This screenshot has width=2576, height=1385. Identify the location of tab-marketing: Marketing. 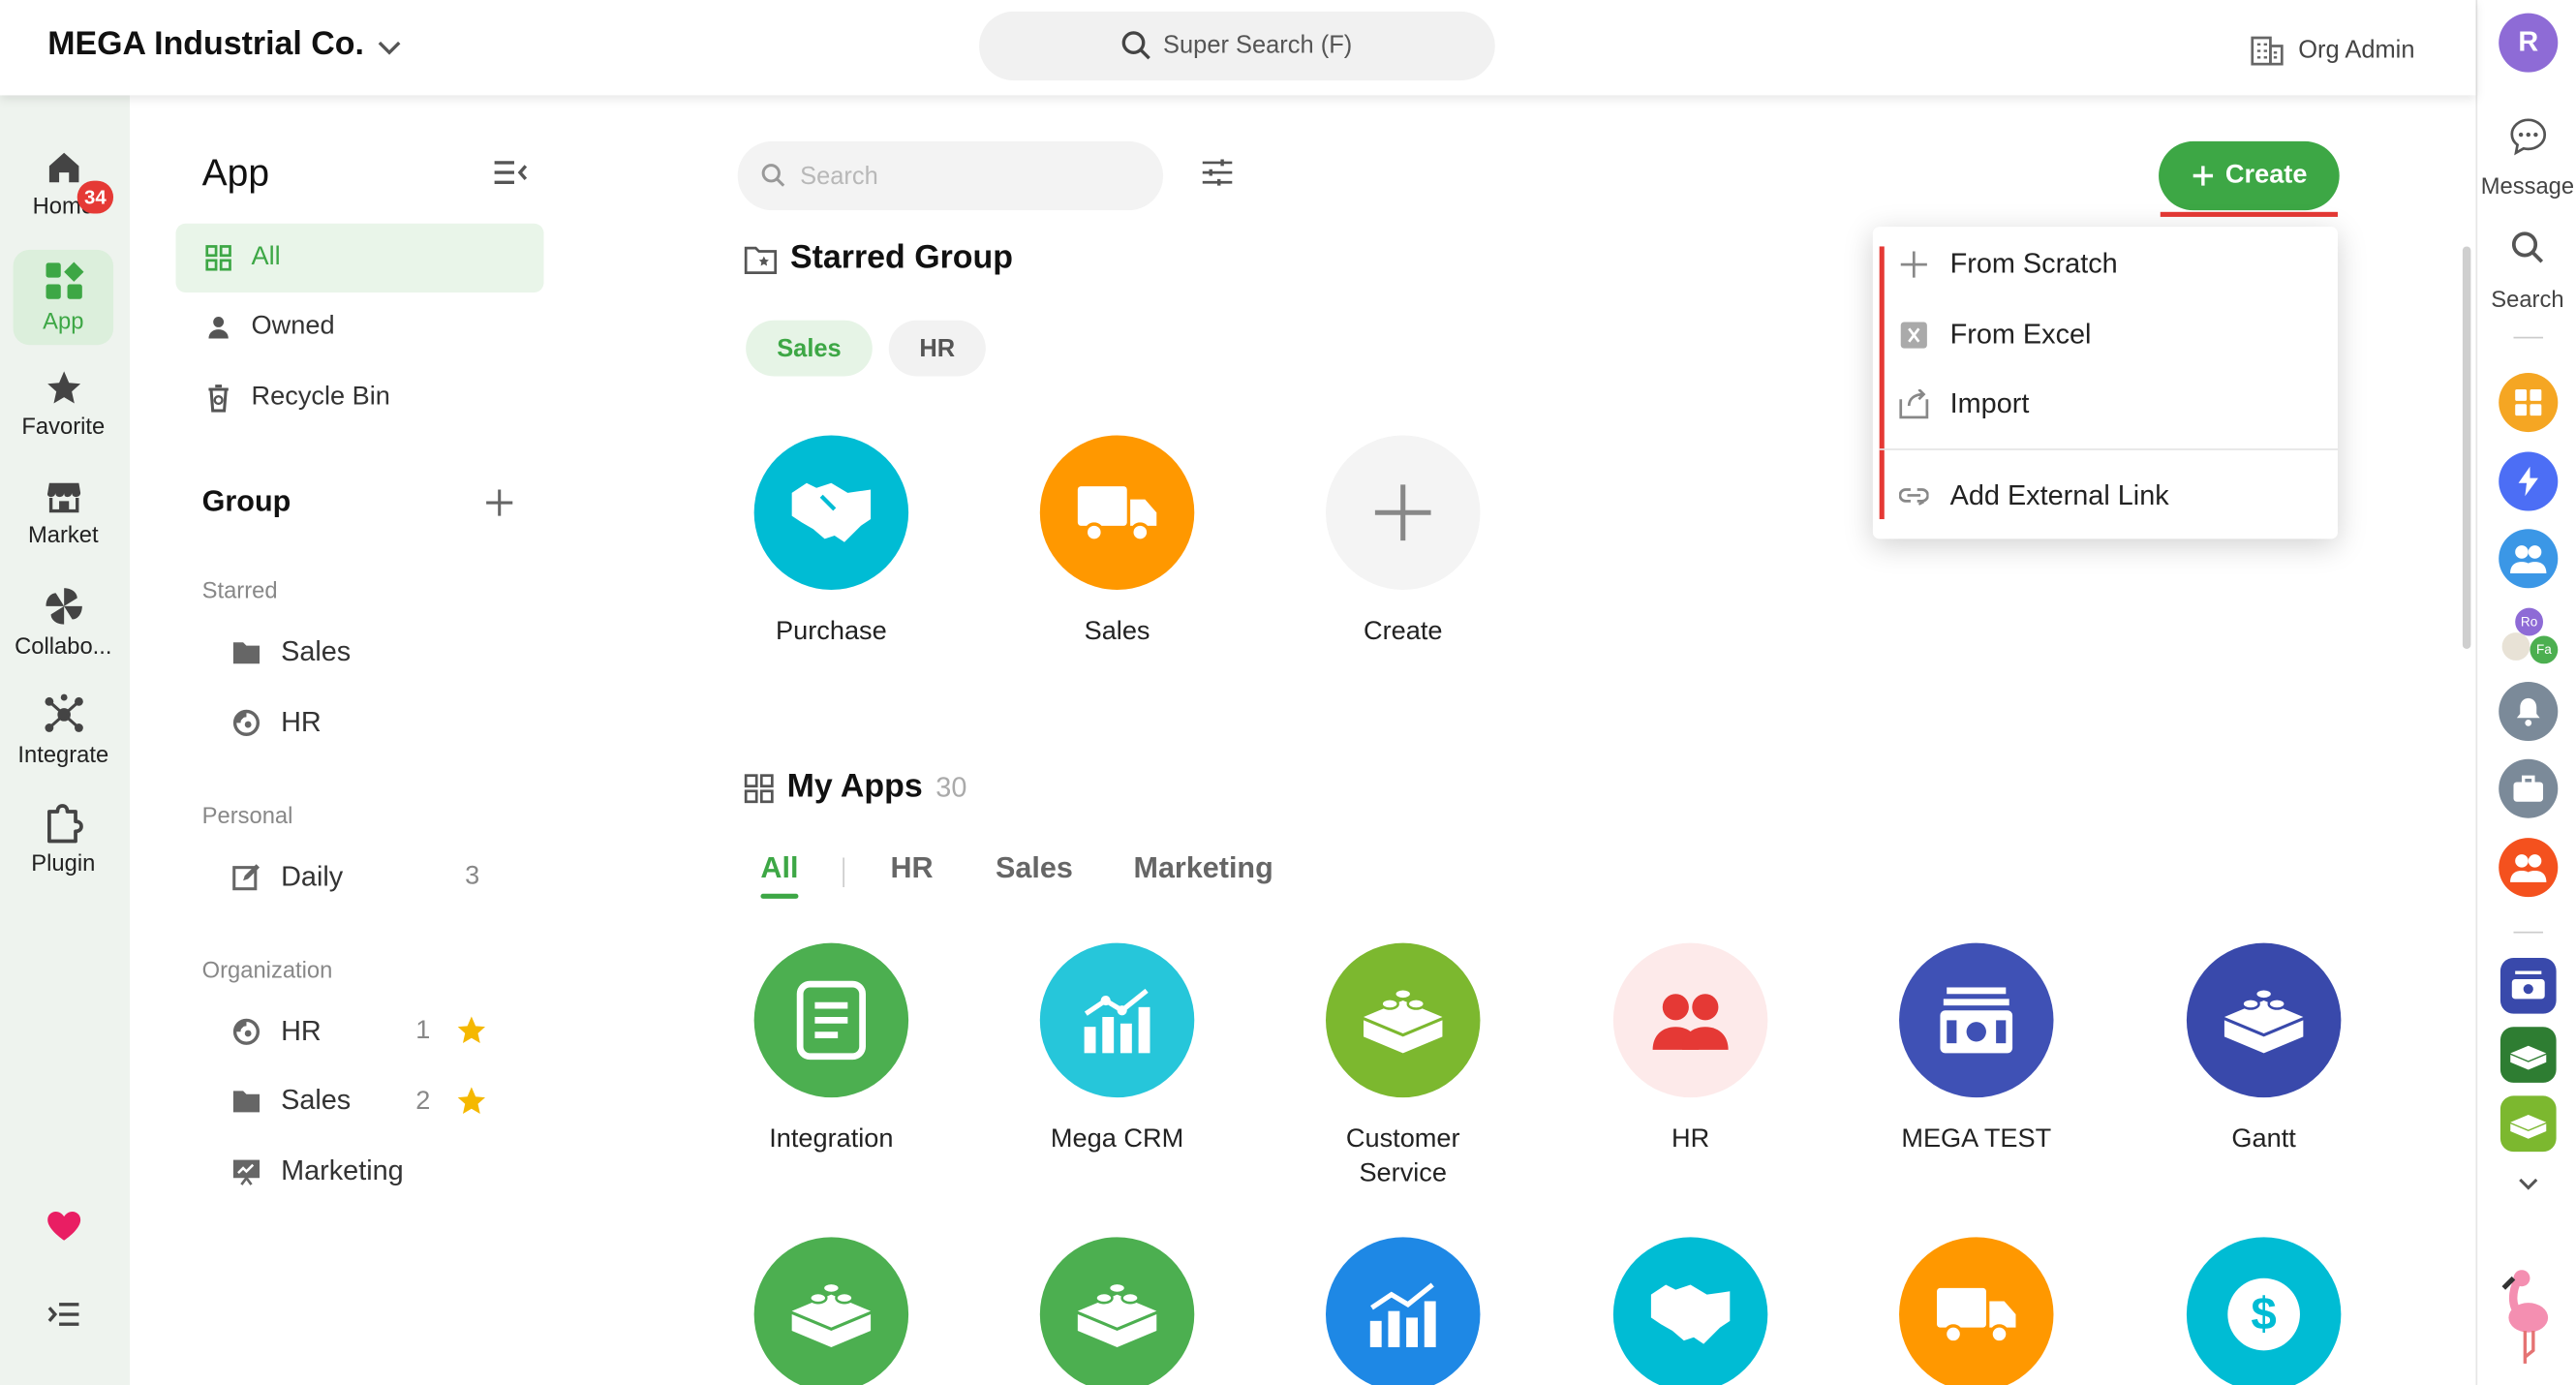
(1203, 868).